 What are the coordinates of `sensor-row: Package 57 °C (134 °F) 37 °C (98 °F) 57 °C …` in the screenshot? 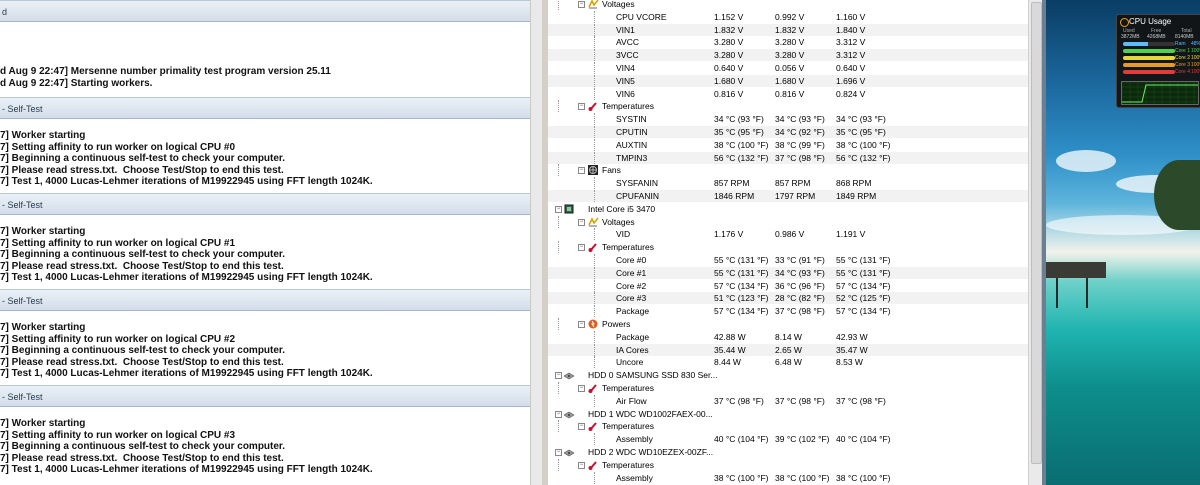 It's located at (788, 311).